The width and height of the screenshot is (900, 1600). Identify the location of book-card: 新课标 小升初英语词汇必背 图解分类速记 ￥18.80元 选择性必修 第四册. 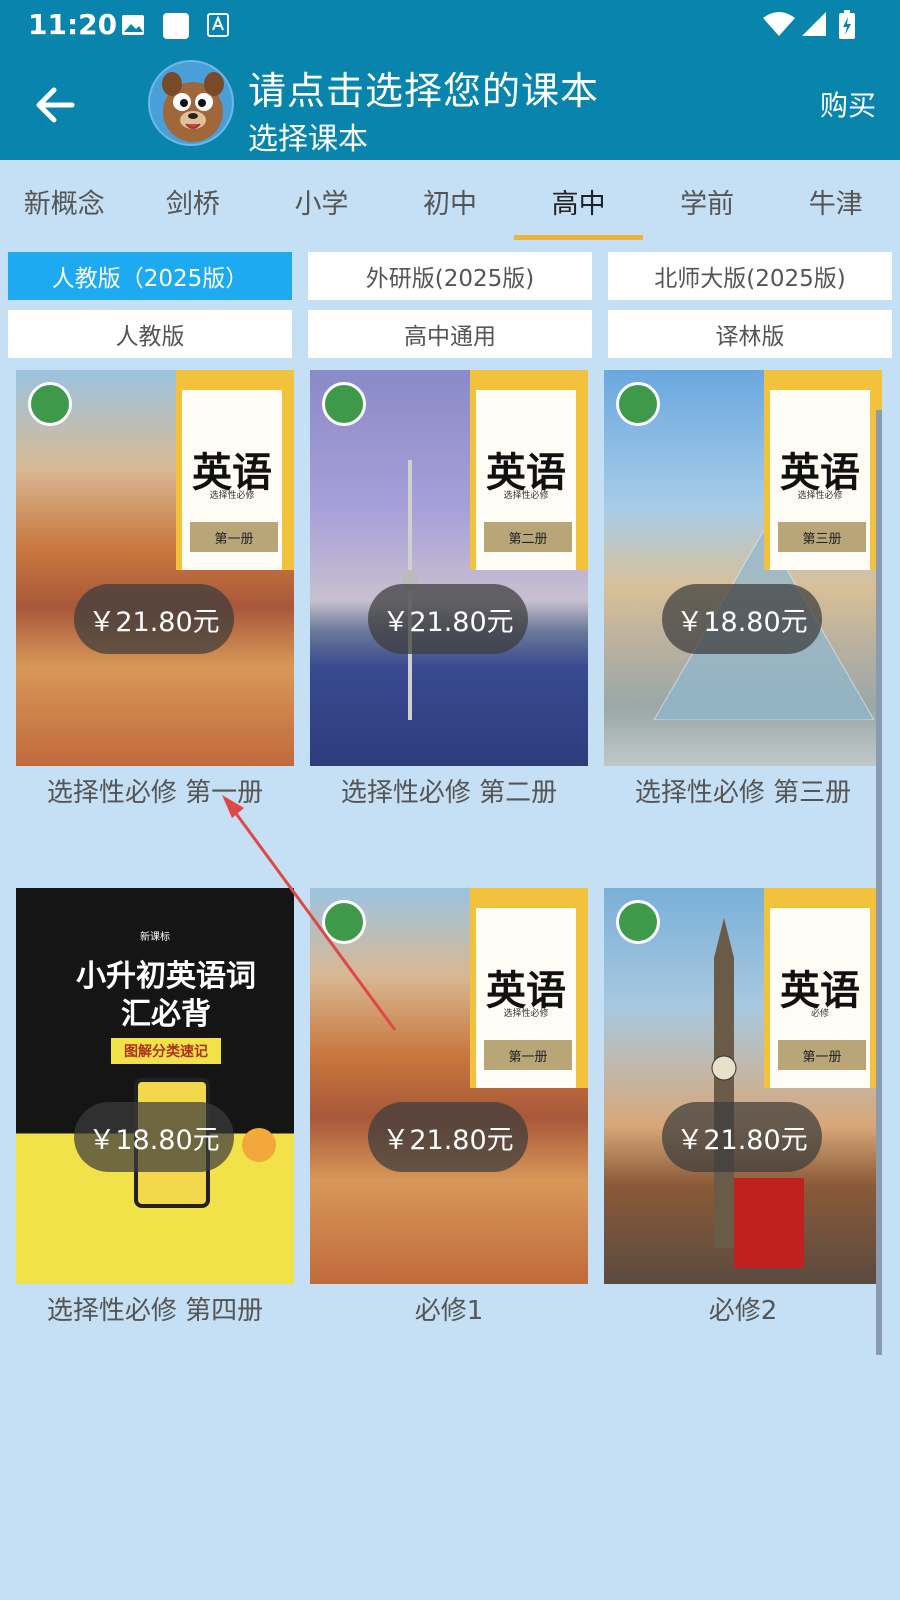
(155, 1107).